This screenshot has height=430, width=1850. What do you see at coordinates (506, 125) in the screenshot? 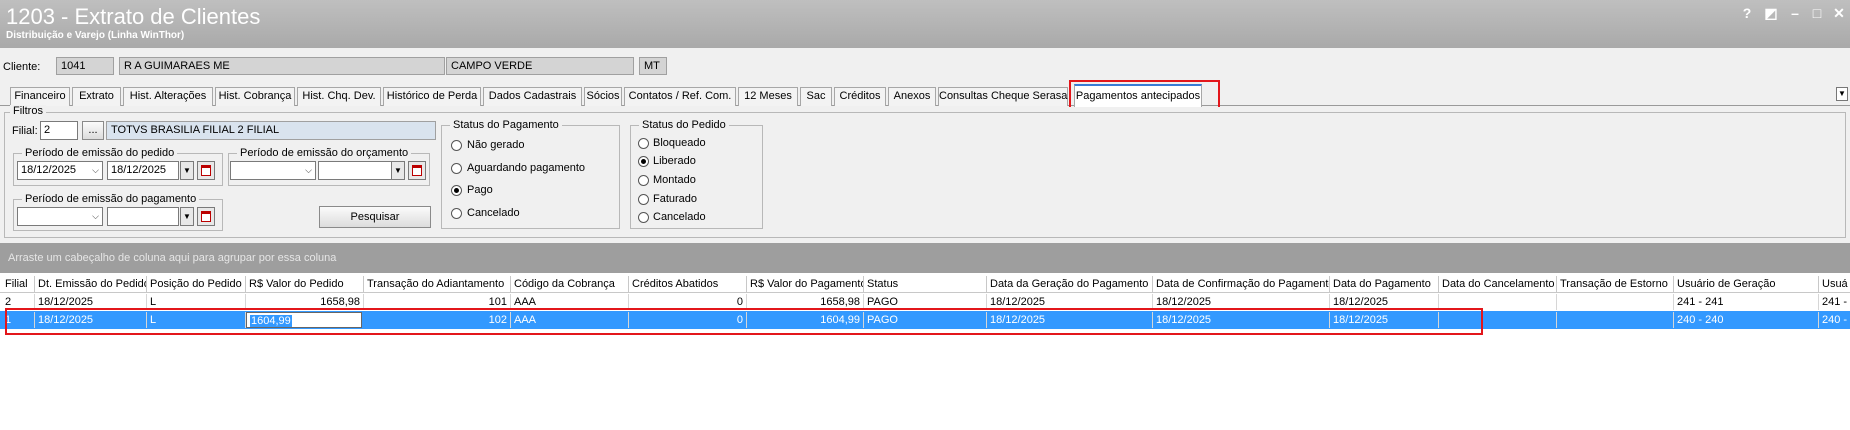
I see `status-pagamento-legend: Status do Pagamento` at bounding box center [506, 125].